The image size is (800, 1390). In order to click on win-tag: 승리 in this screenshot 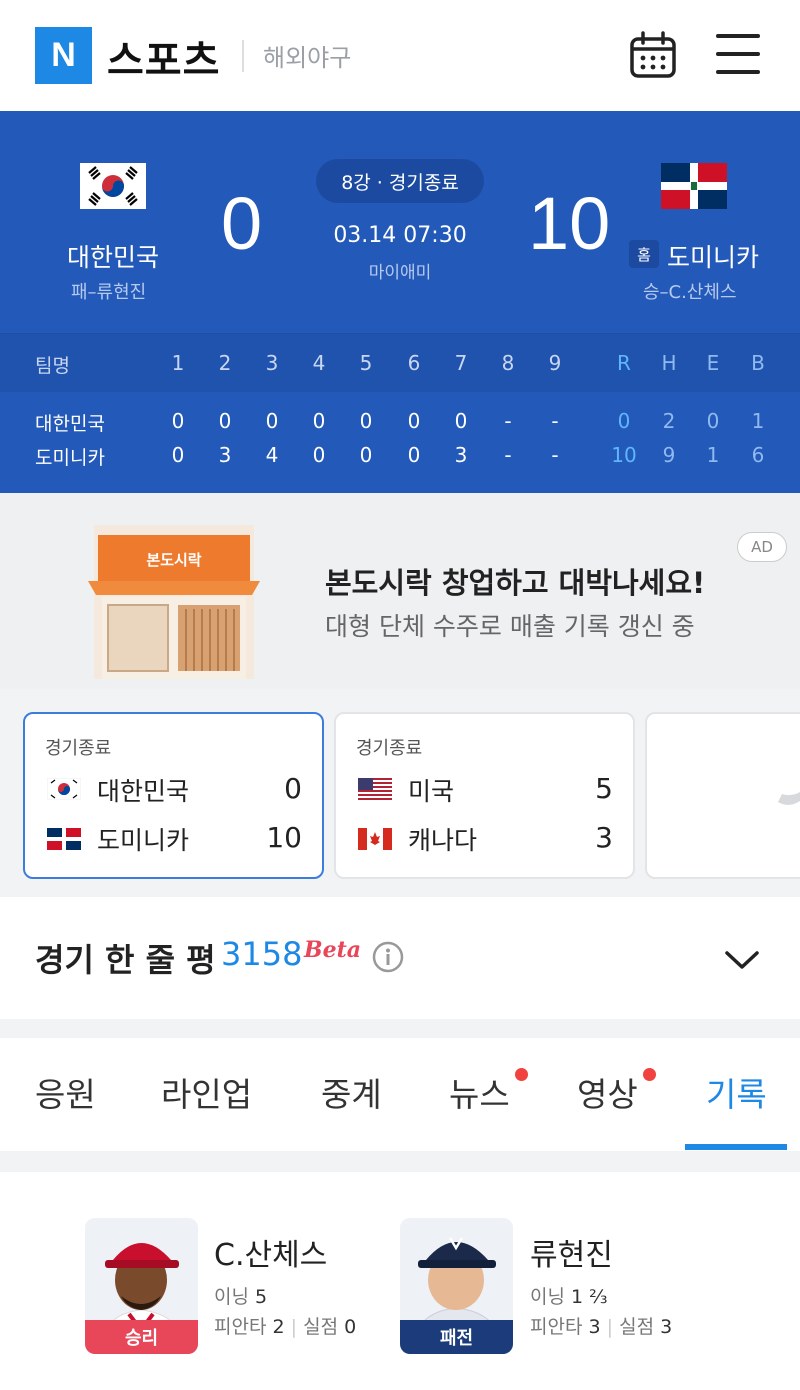, I will do `click(141, 1337)`.